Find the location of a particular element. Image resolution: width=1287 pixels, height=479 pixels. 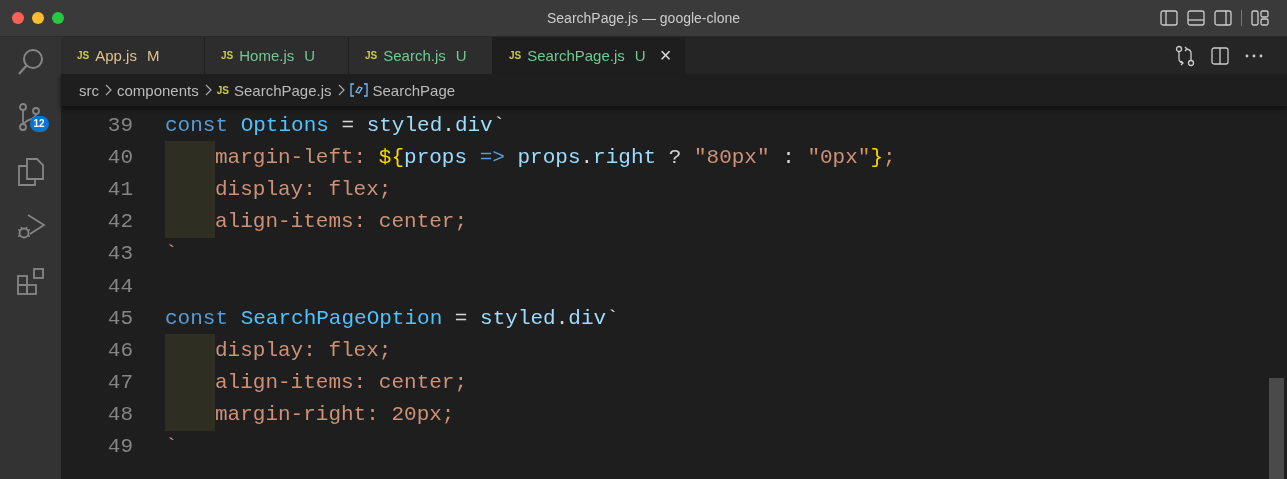

editor-tab: JS App.js M is located at coordinates (133, 55).